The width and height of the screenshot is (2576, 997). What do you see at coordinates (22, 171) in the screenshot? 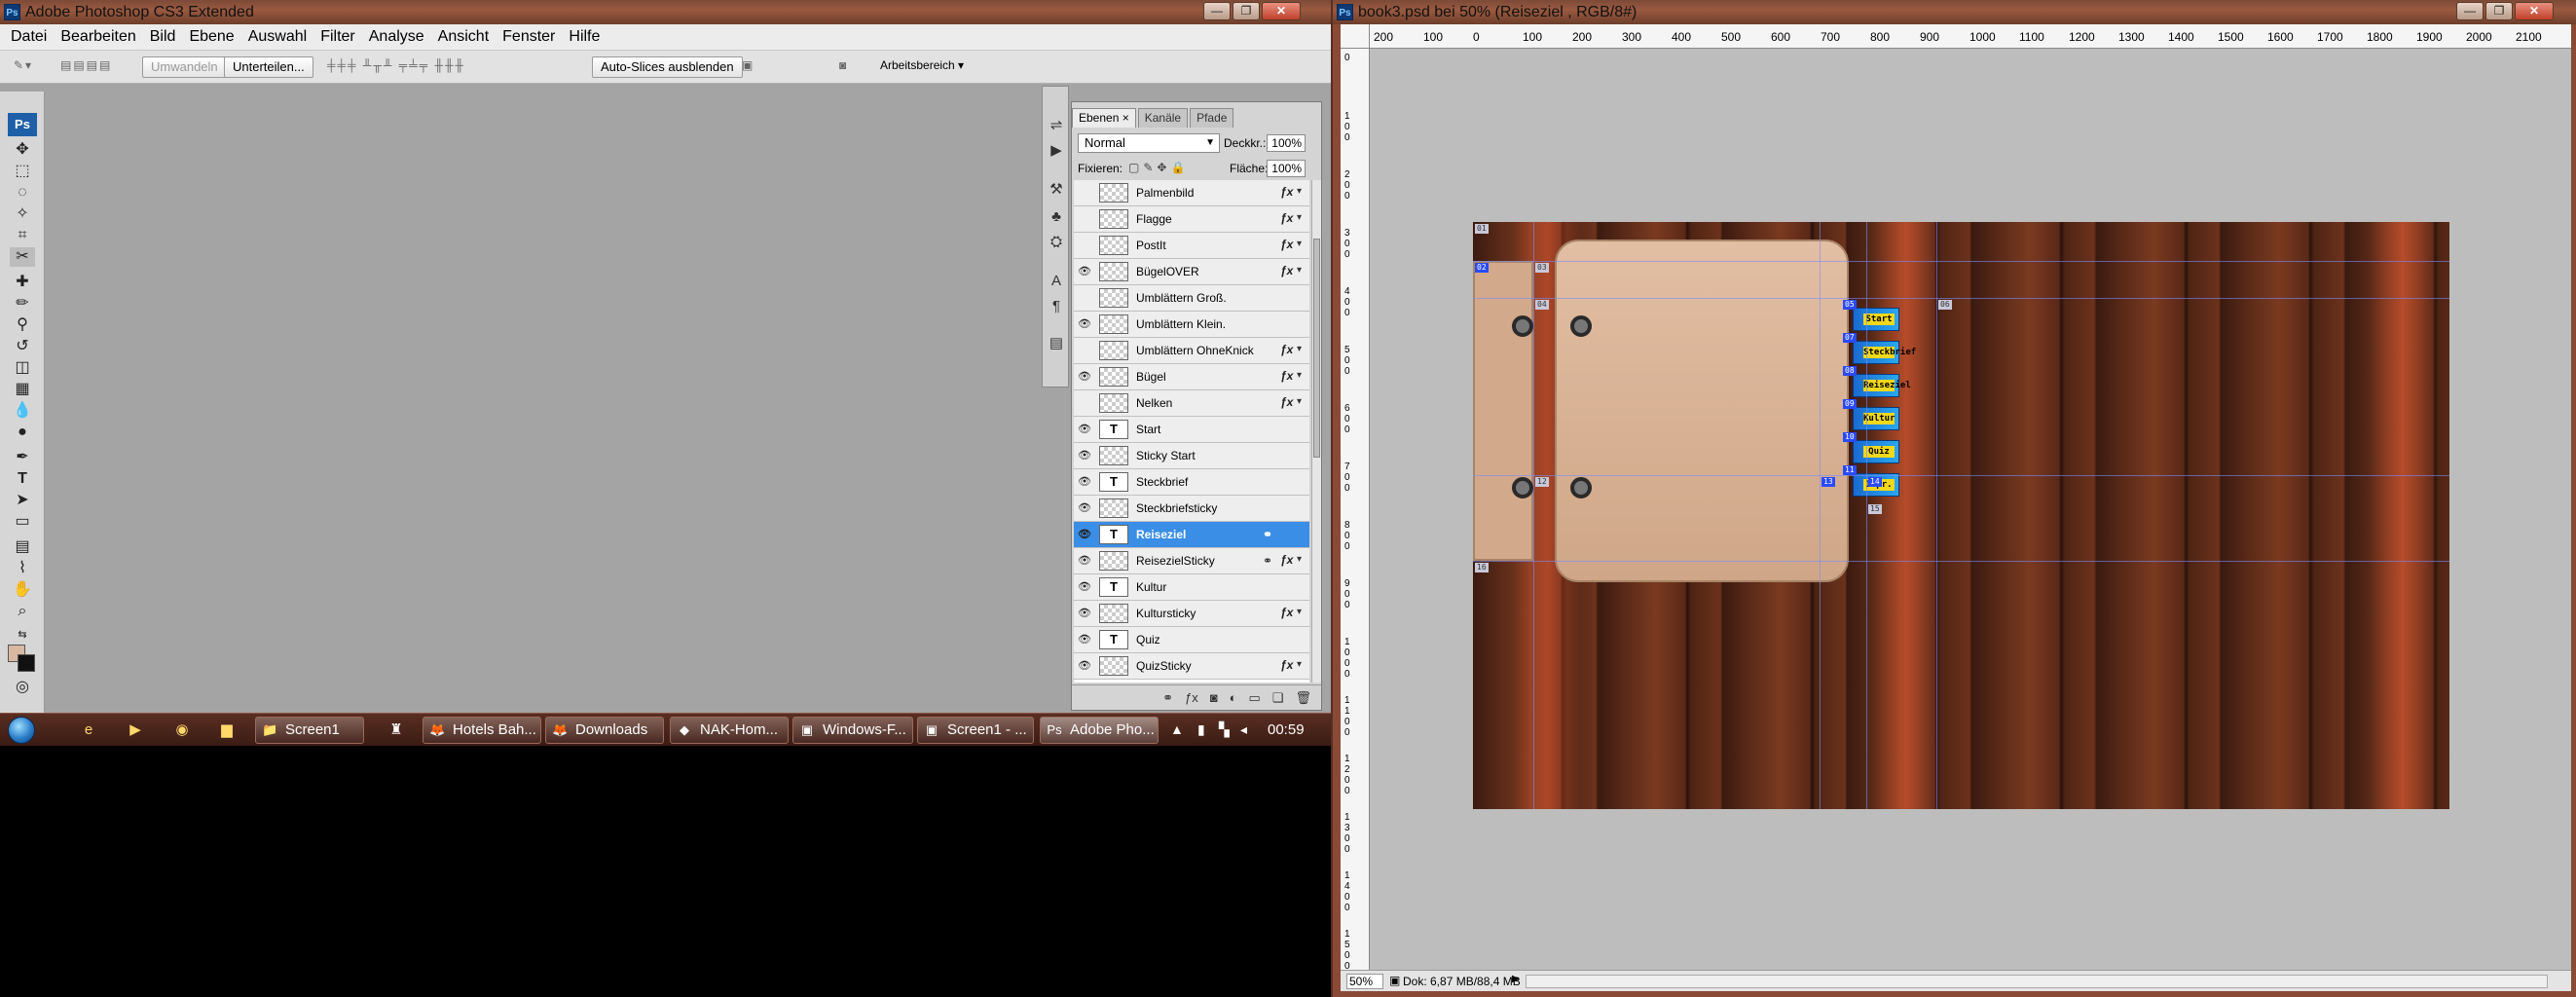
I see `marquee-tool-icon: ⬚` at bounding box center [22, 171].